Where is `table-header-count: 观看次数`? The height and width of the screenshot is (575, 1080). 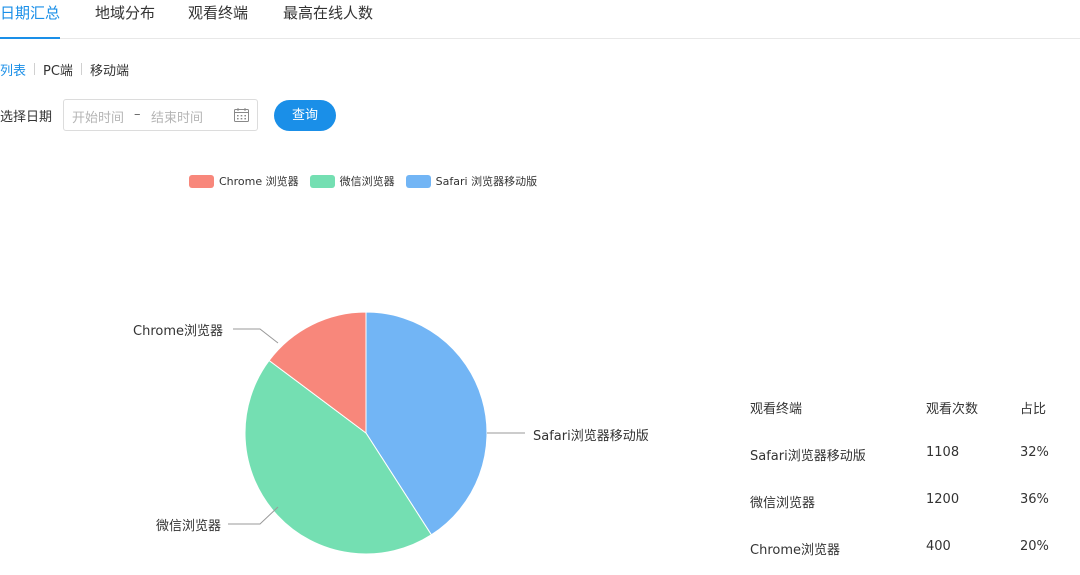 table-header-count: 观看次数 is located at coordinates (952, 409).